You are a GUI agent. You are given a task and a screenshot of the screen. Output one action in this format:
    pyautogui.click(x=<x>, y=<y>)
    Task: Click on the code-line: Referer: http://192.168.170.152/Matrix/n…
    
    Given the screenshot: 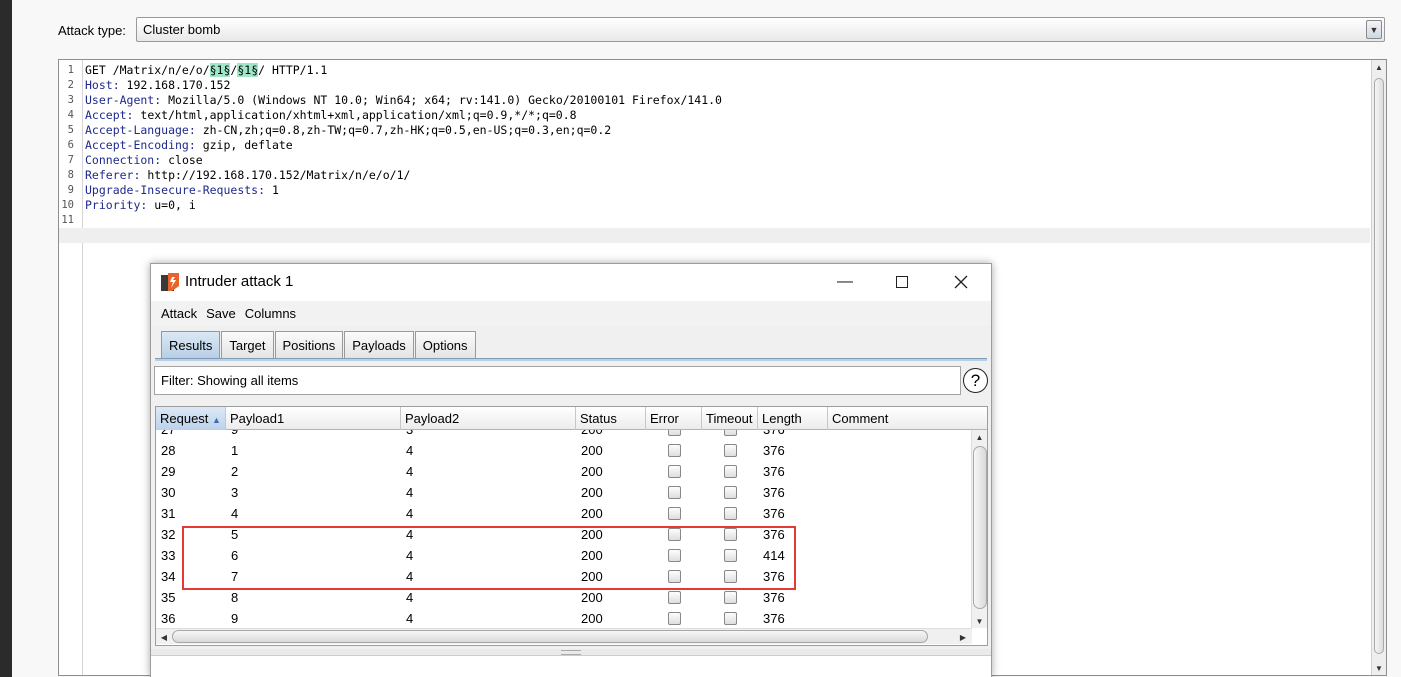 What is the action you would take?
    pyautogui.click(x=403, y=175)
    